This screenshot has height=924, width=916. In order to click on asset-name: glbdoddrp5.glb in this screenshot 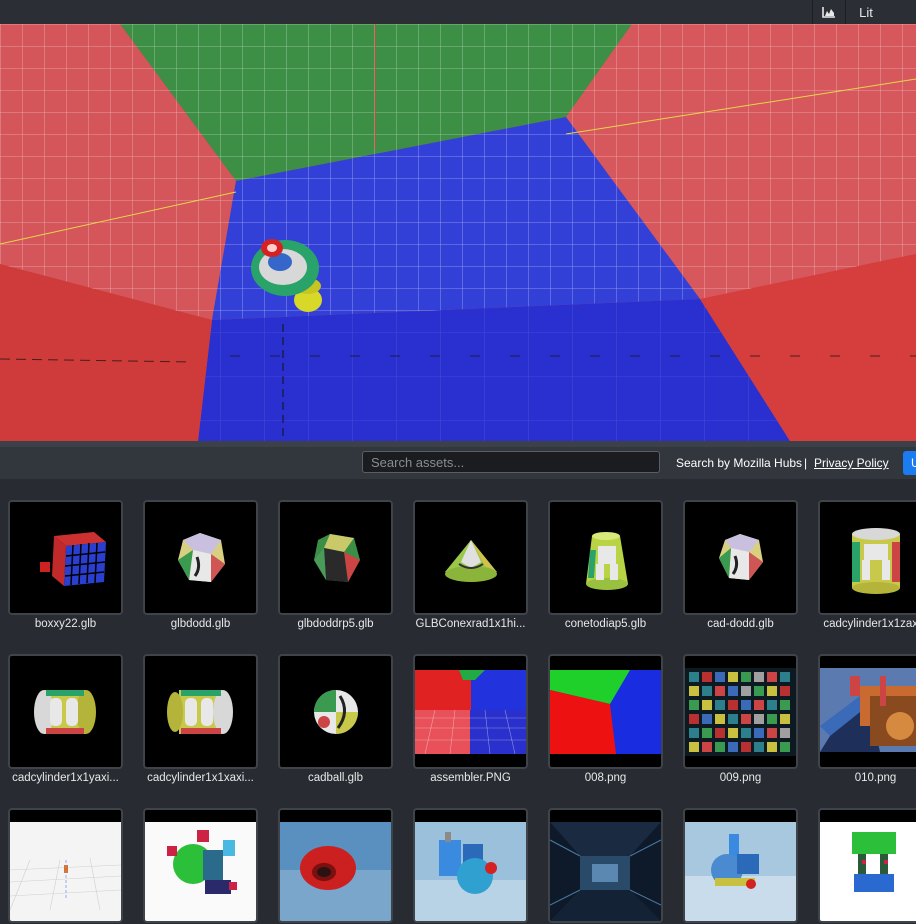, I will do `click(335, 624)`.